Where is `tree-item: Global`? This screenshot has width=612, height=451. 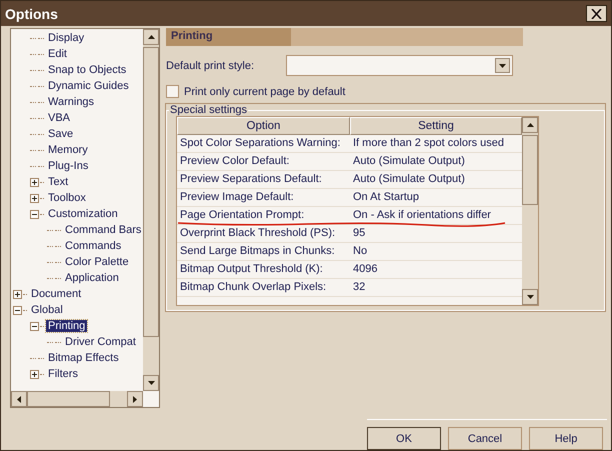
tree-item: Global is located at coordinates (47, 310).